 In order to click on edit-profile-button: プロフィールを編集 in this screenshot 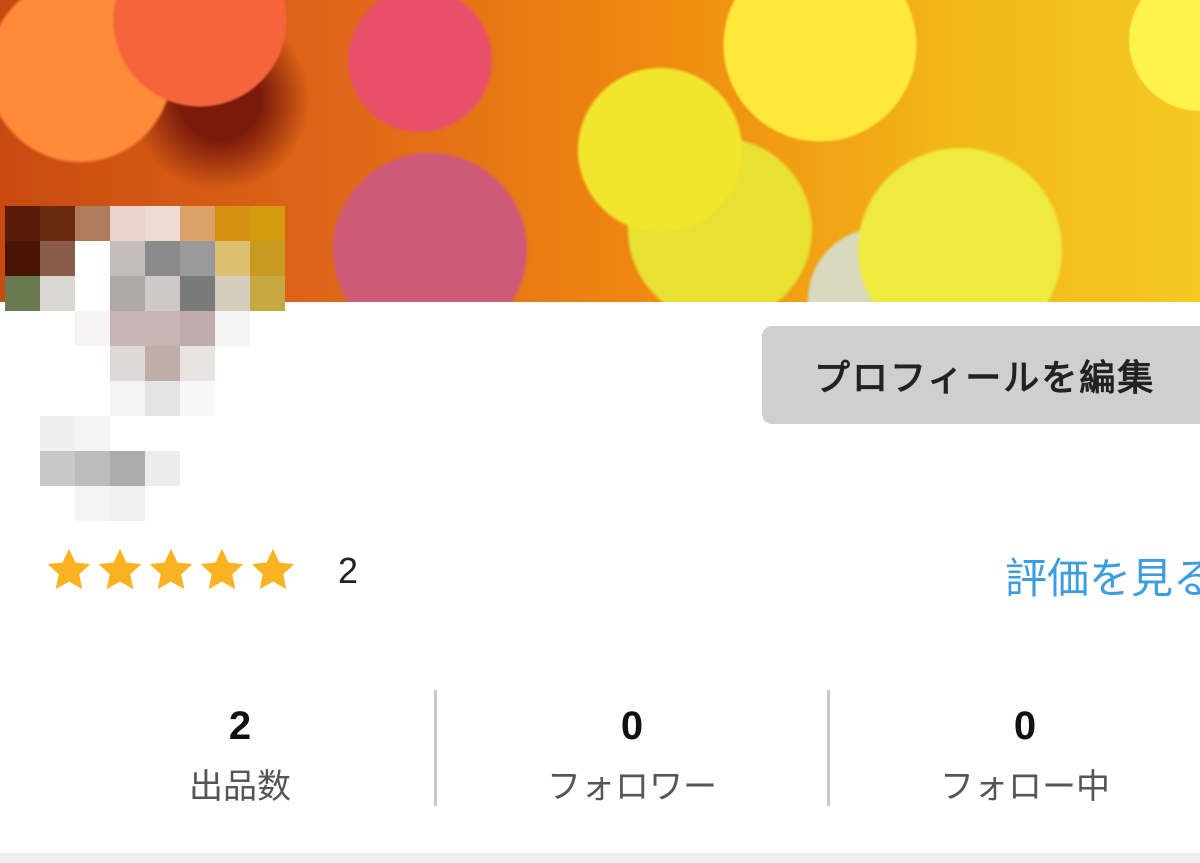, I will do `click(981, 375)`.